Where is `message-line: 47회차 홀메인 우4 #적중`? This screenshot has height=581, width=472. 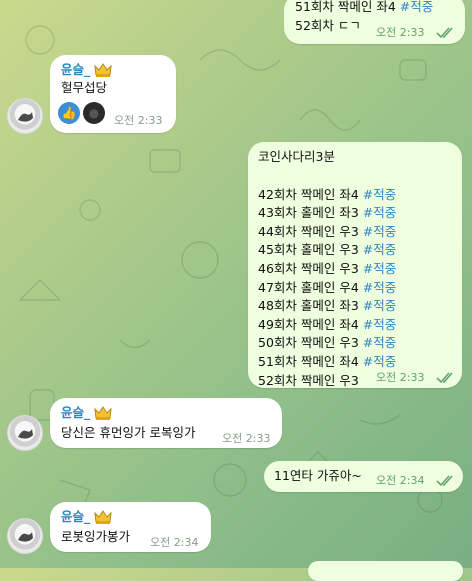
message-line: 47회차 홀메인 우4 #적중 is located at coordinates (327, 288).